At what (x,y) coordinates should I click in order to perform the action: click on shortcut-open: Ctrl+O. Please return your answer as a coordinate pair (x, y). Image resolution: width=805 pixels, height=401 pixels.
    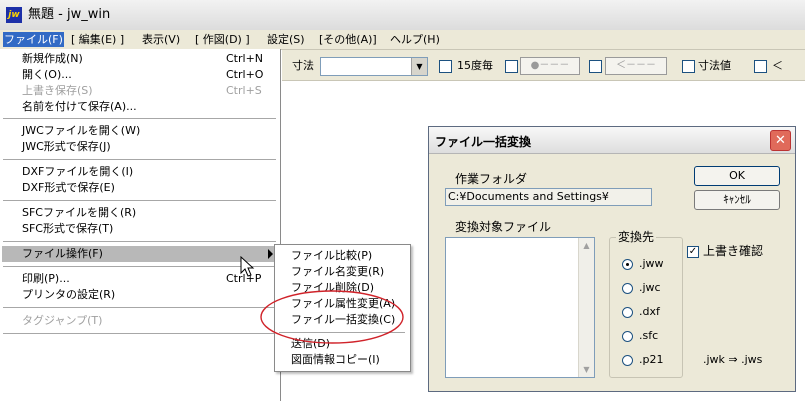
    Looking at the image, I should click on (245, 74).